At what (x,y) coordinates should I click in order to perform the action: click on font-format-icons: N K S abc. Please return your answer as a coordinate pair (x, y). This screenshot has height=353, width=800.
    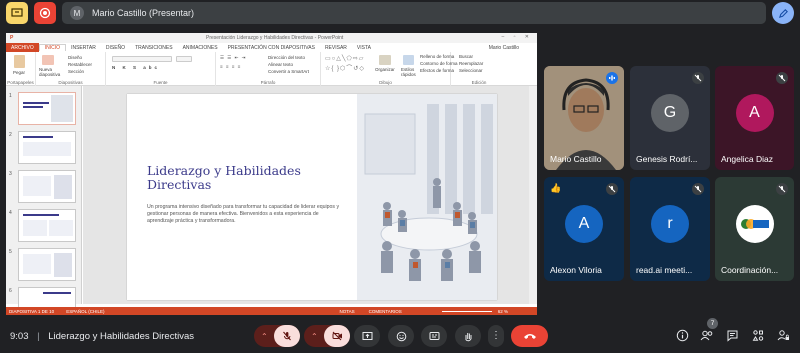
    Looking at the image, I should click on (136, 67).